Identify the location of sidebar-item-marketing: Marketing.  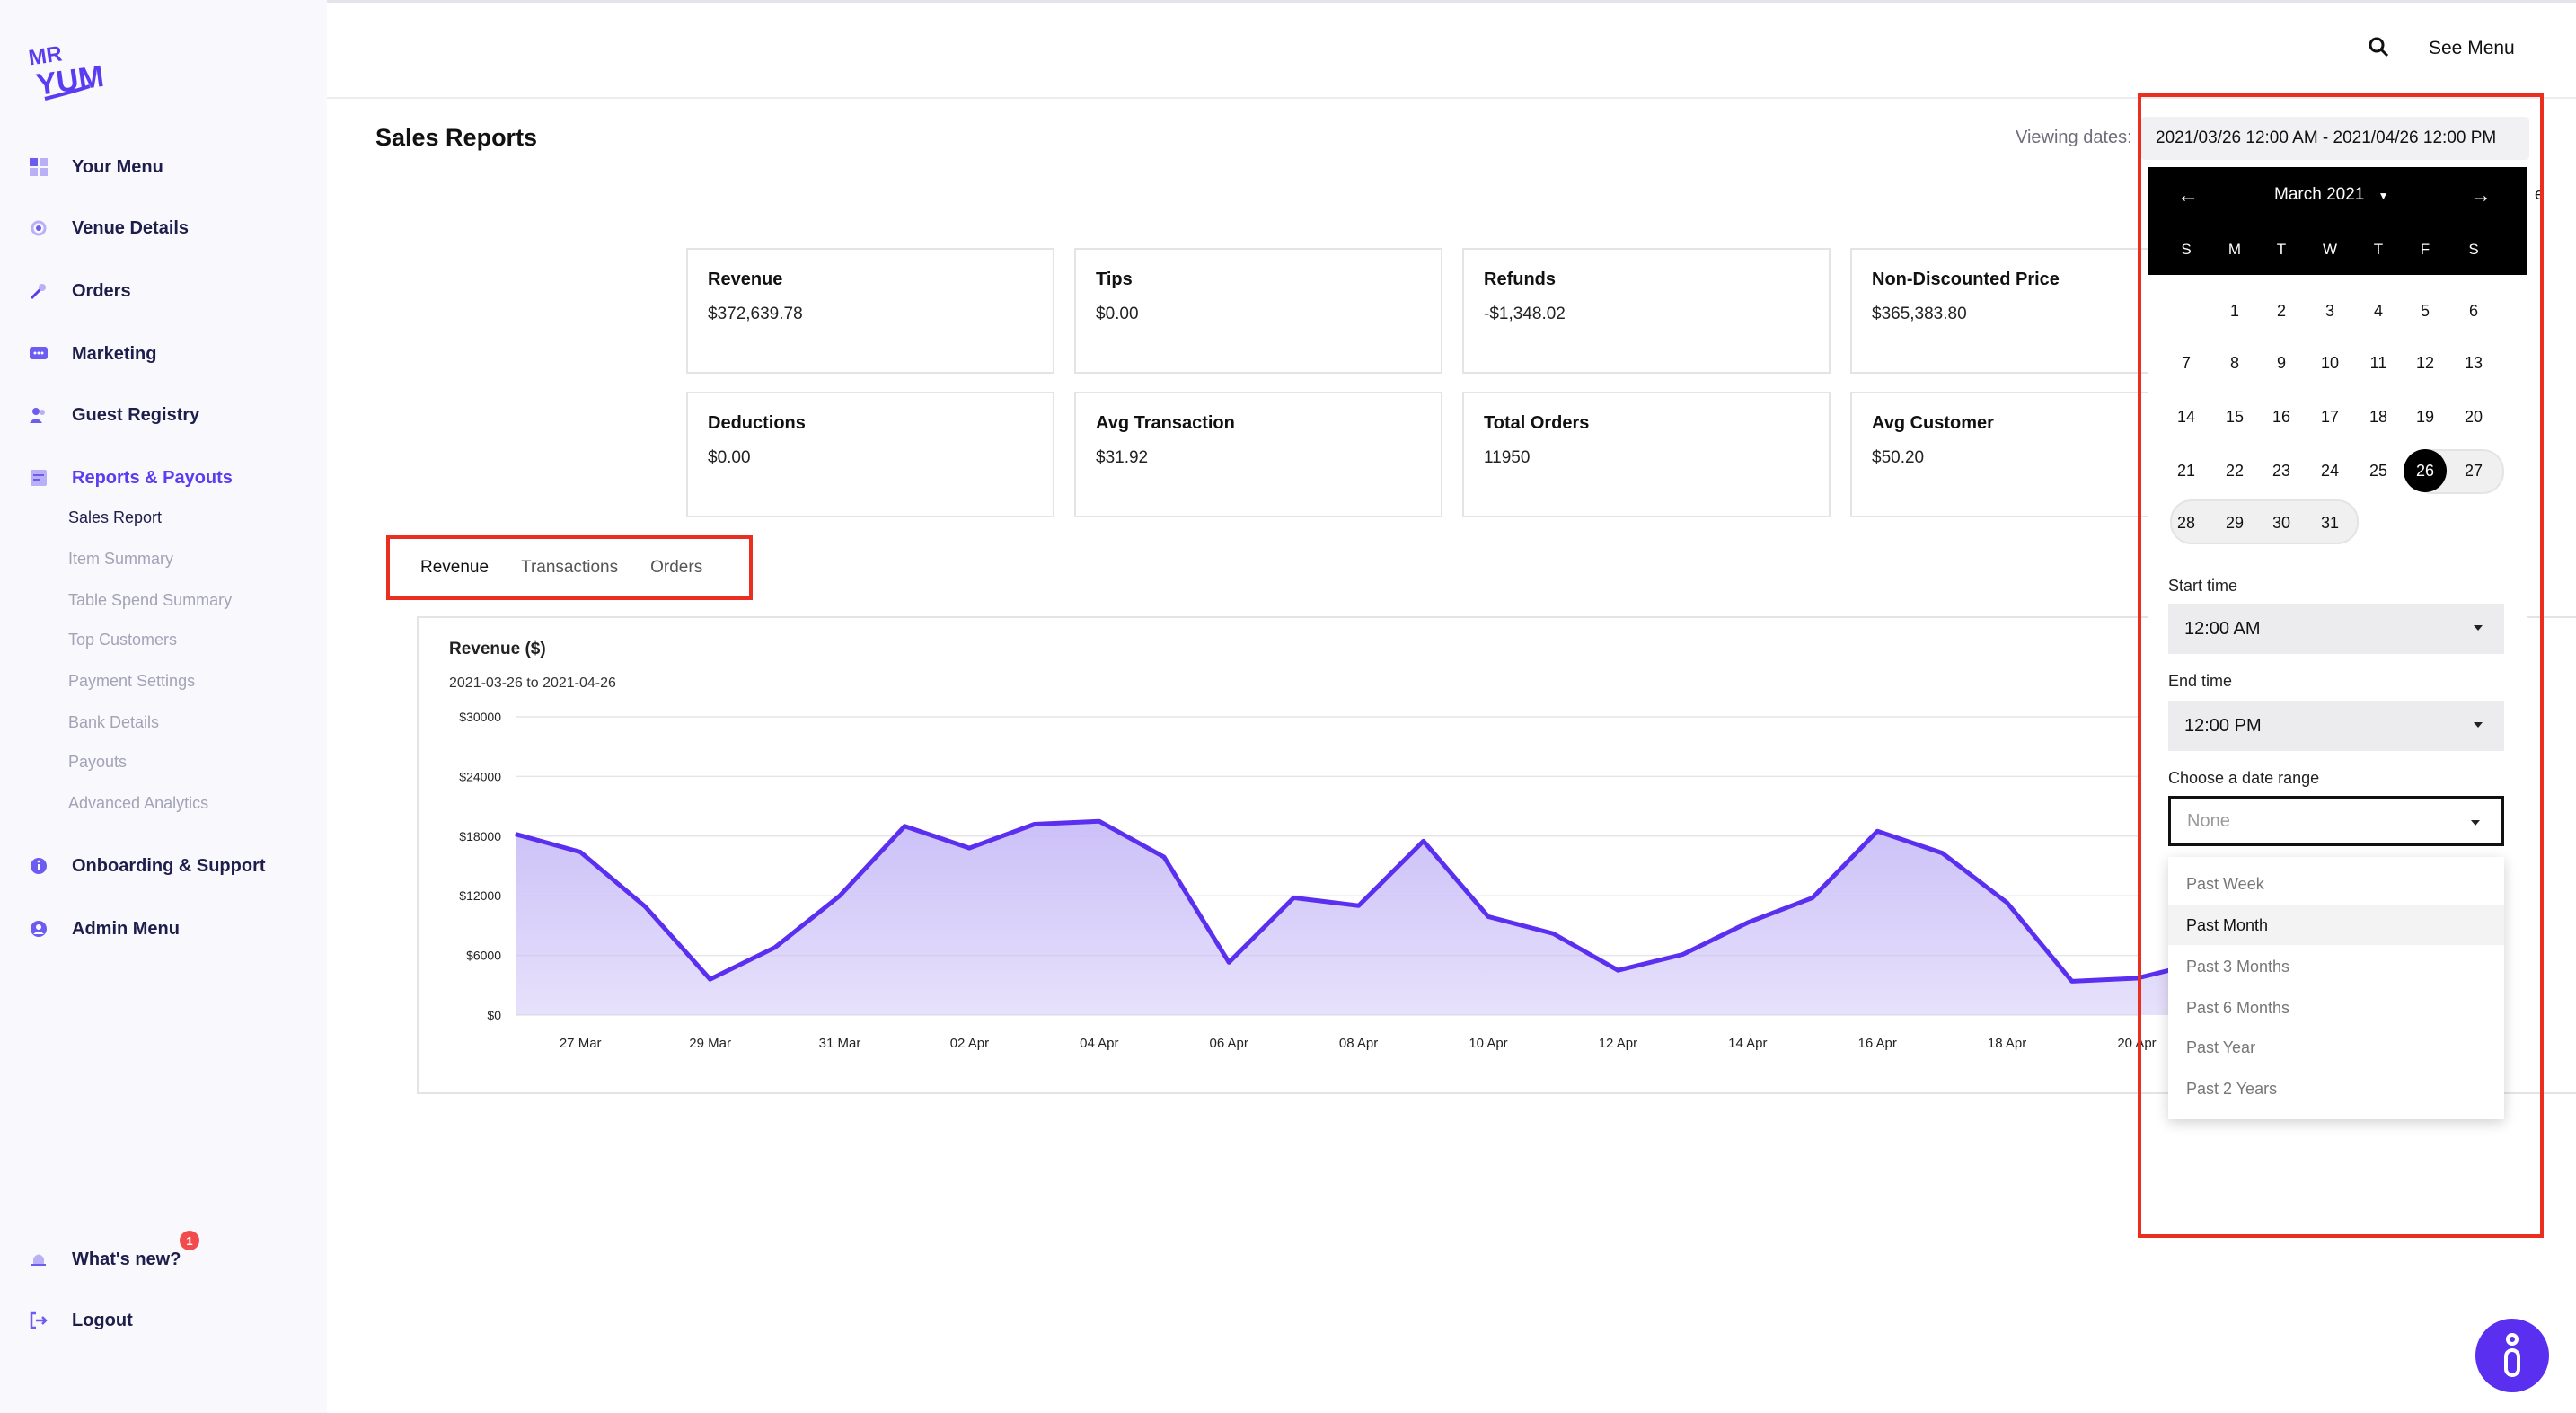
(91, 354).